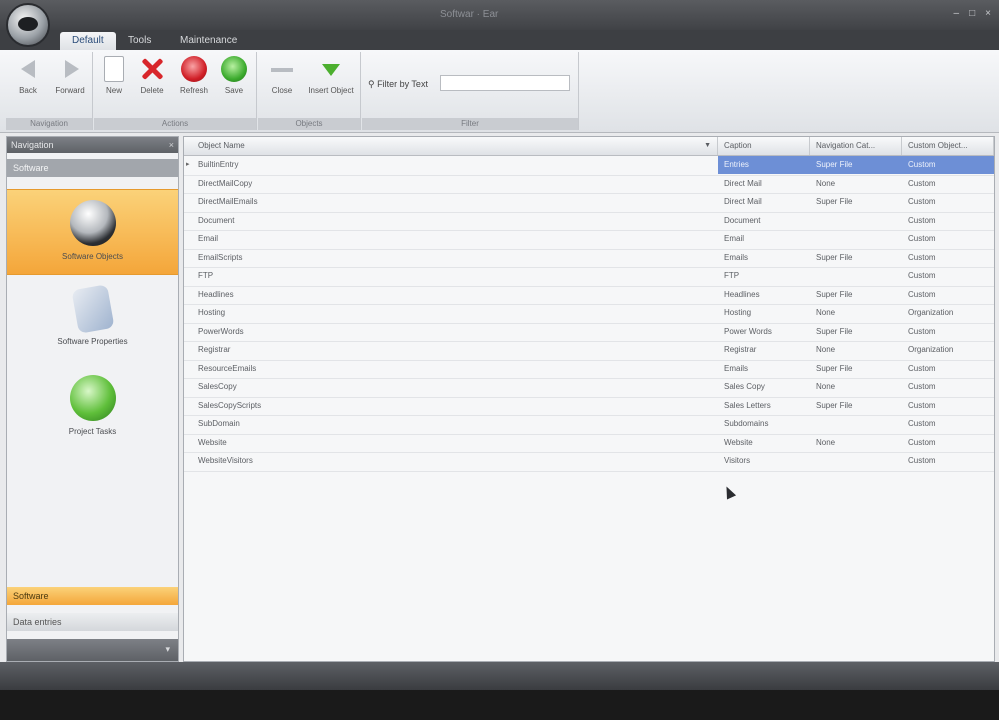 Image resolution: width=999 pixels, height=720 pixels. Describe the element at coordinates (764, 332) in the screenshot. I see `cell-caption: Power Words` at that location.